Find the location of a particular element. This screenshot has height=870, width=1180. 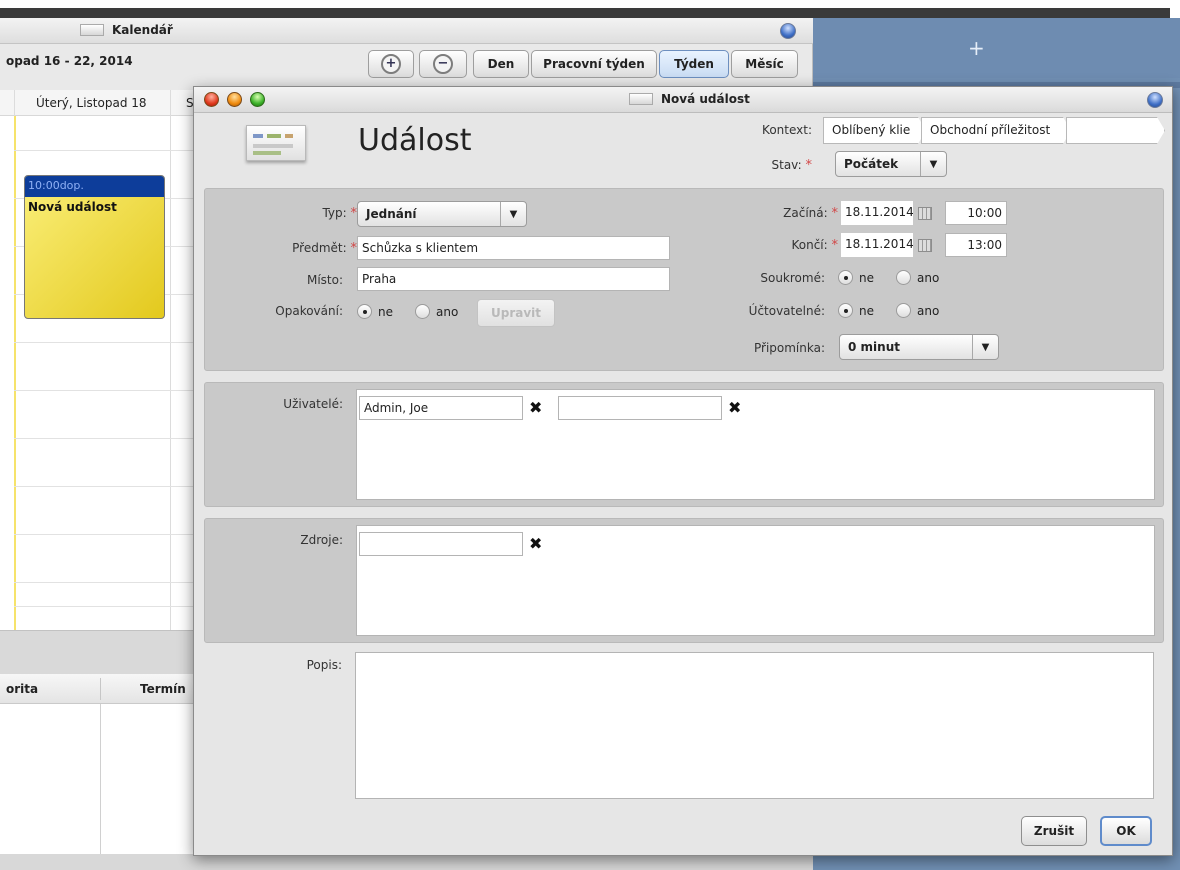

user-input: Admin, Joe is located at coordinates (441, 408).